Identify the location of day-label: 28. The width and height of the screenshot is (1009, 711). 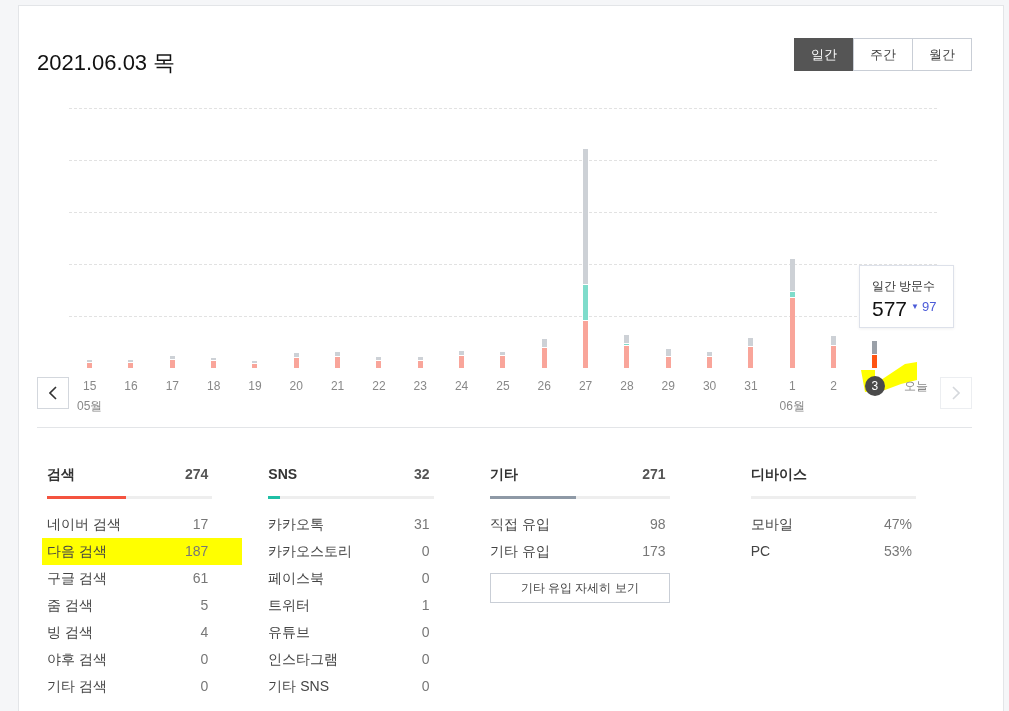
(626, 386).